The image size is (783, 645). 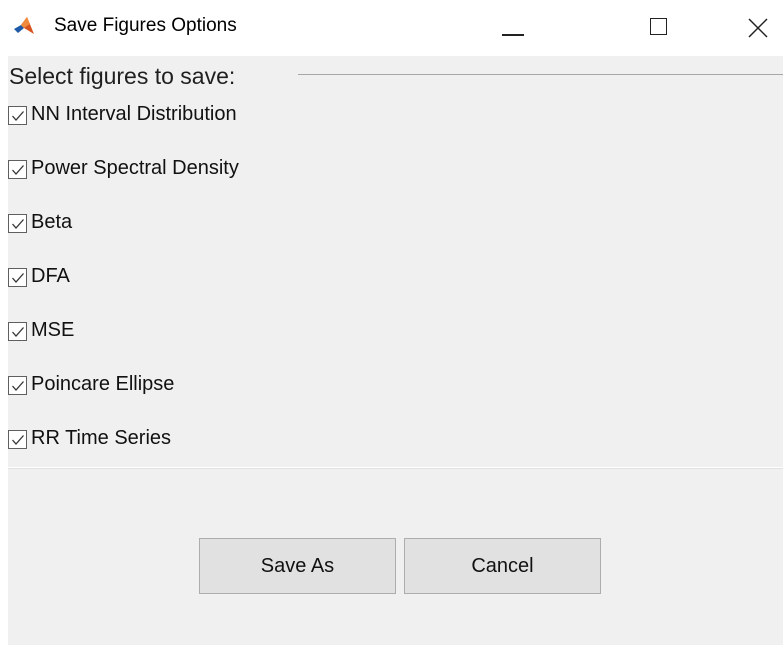 I want to click on checkbox-nn-interval-distribution: NN Interval Distribution, so click(x=122, y=114).